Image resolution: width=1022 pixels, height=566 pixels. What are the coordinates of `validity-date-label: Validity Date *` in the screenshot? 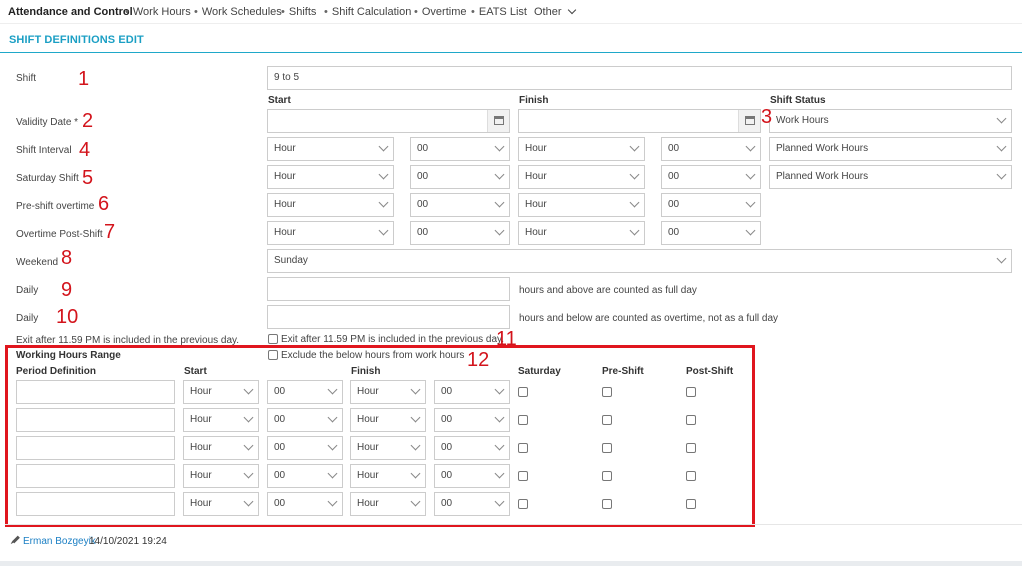 It's located at (47, 122).